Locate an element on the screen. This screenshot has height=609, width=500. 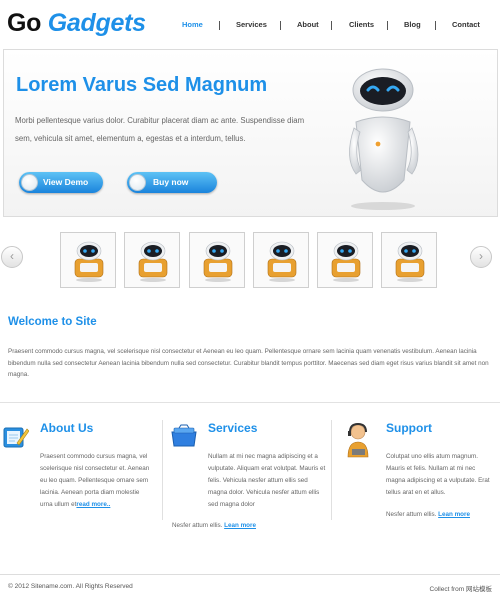
view-demo-label: View Demo is located at coordinates (66, 182).